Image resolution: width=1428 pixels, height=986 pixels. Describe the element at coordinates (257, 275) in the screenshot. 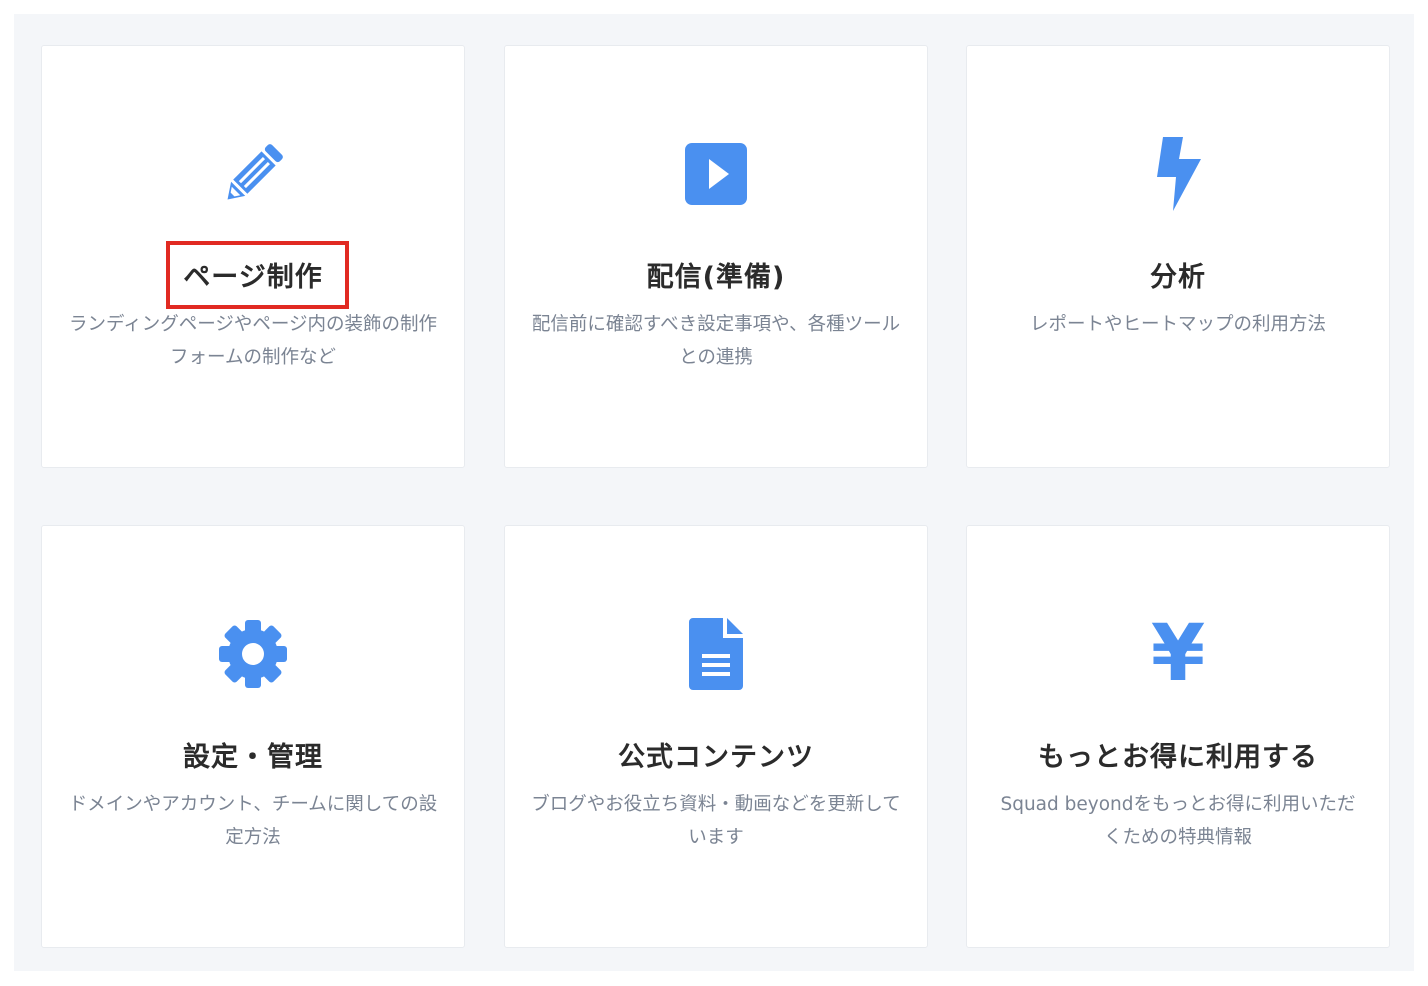

I see `highlight-box` at that location.